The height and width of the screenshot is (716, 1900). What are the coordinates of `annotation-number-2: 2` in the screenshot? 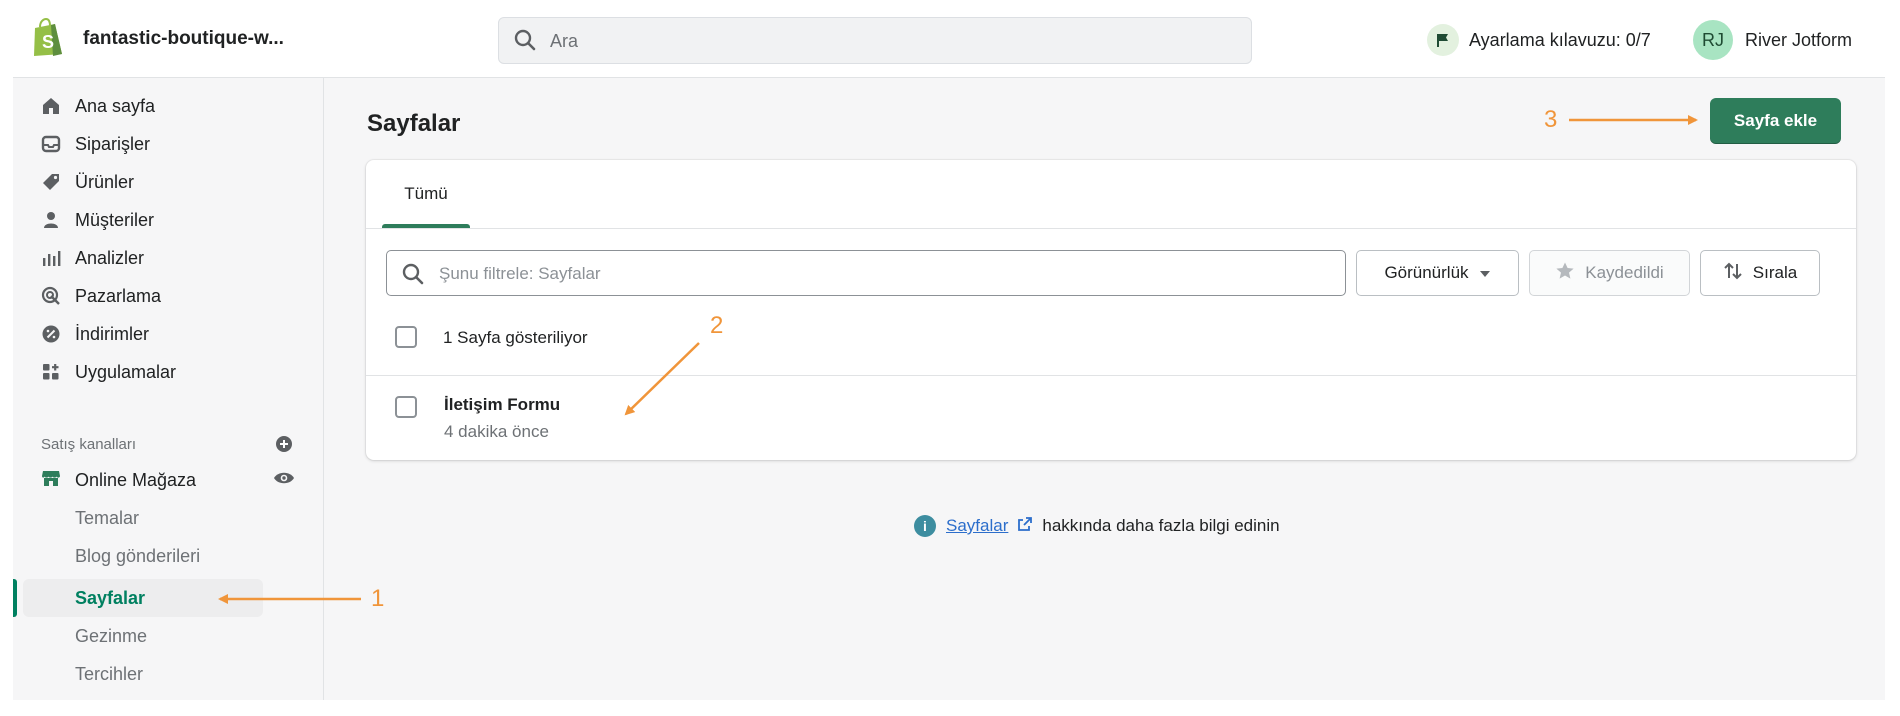 It's located at (717, 325).